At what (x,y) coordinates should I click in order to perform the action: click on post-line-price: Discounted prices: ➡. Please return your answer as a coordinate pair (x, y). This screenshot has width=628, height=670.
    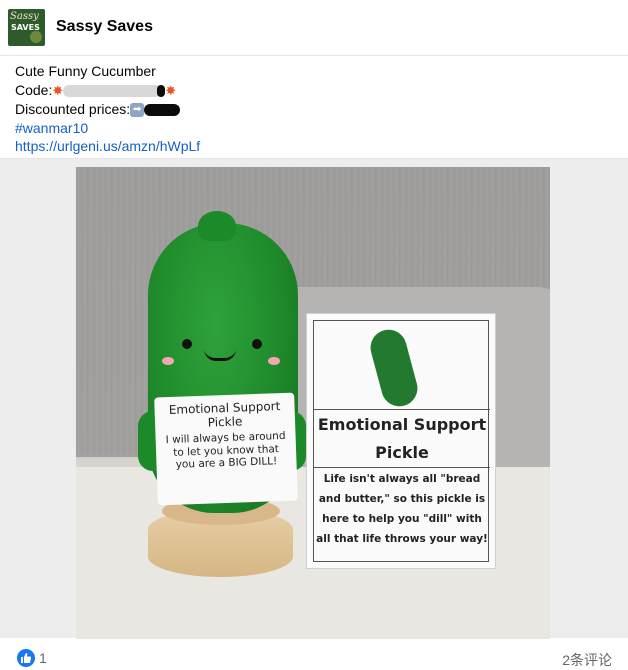
    Looking at the image, I should click on (107, 109).